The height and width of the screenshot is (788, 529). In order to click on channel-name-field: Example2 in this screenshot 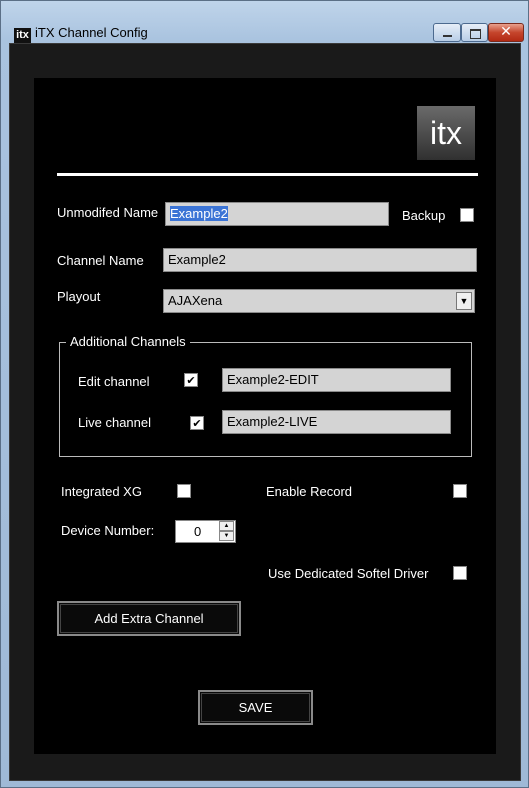, I will do `click(320, 260)`.